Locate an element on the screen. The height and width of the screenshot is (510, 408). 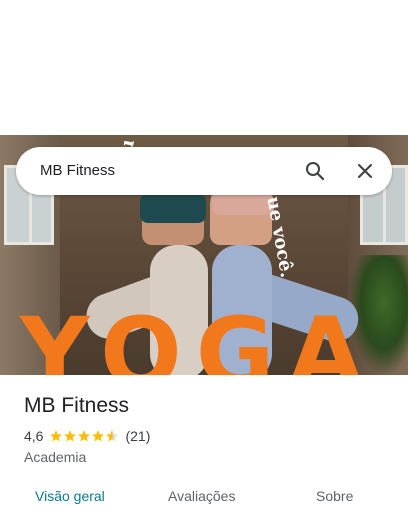
hero-yoga-text: YOGA is located at coordinates (198, 336).